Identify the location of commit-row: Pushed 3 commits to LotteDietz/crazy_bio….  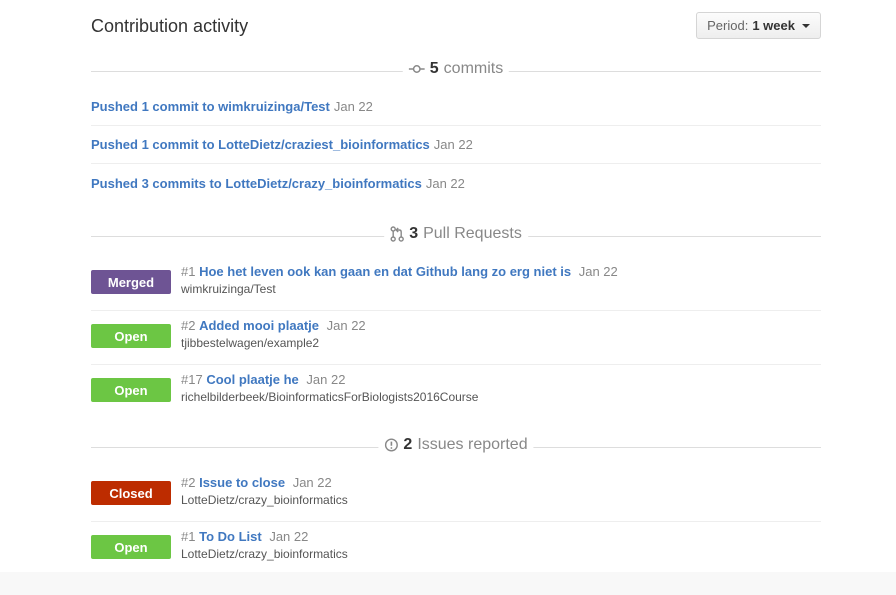
(456, 183).